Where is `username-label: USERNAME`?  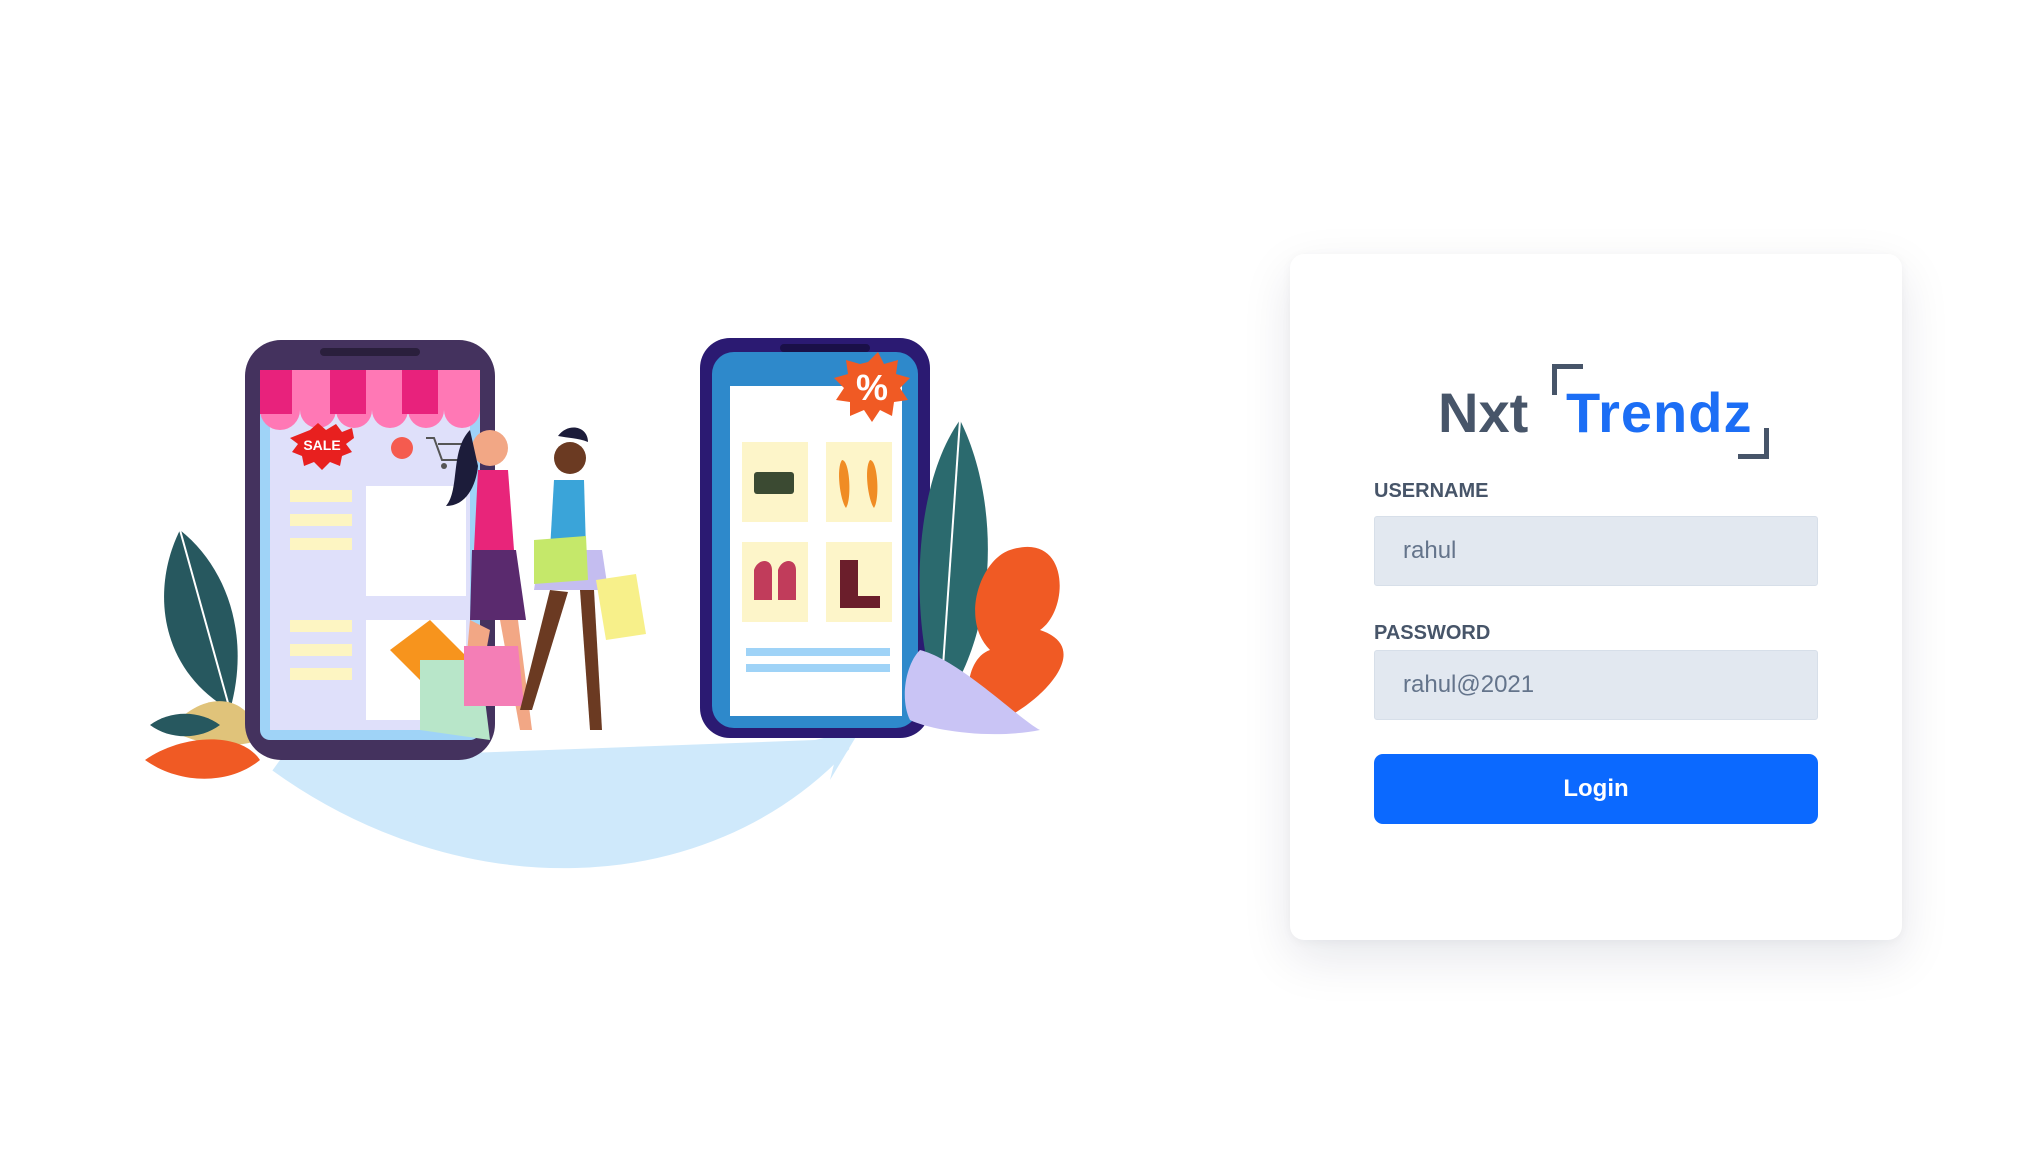
username-label: USERNAME is located at coordinates (1431, 491).